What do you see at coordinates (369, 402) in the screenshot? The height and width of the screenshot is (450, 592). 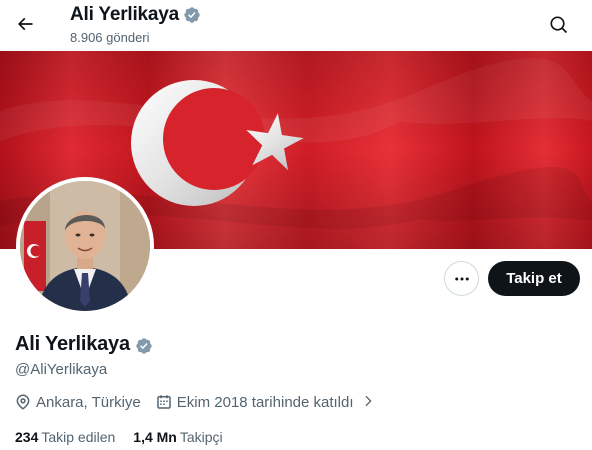 I see `chevron-right-icon` at bounding box center [369, 402].